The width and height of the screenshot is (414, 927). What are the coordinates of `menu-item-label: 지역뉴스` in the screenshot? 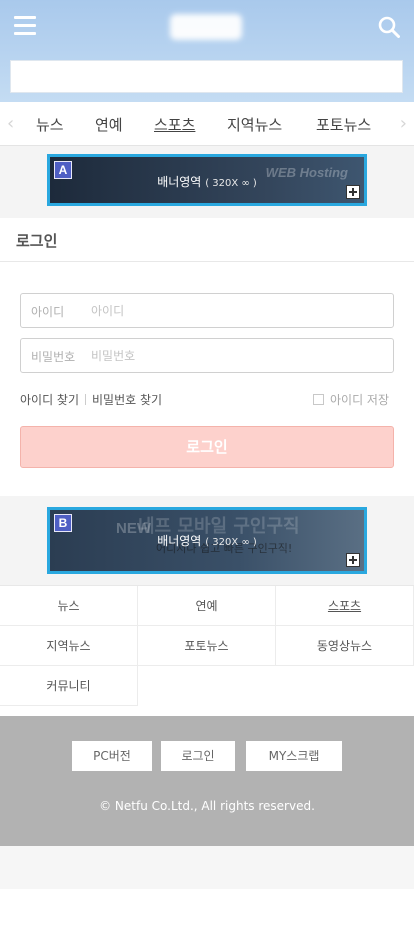 It's located at (68, 646).